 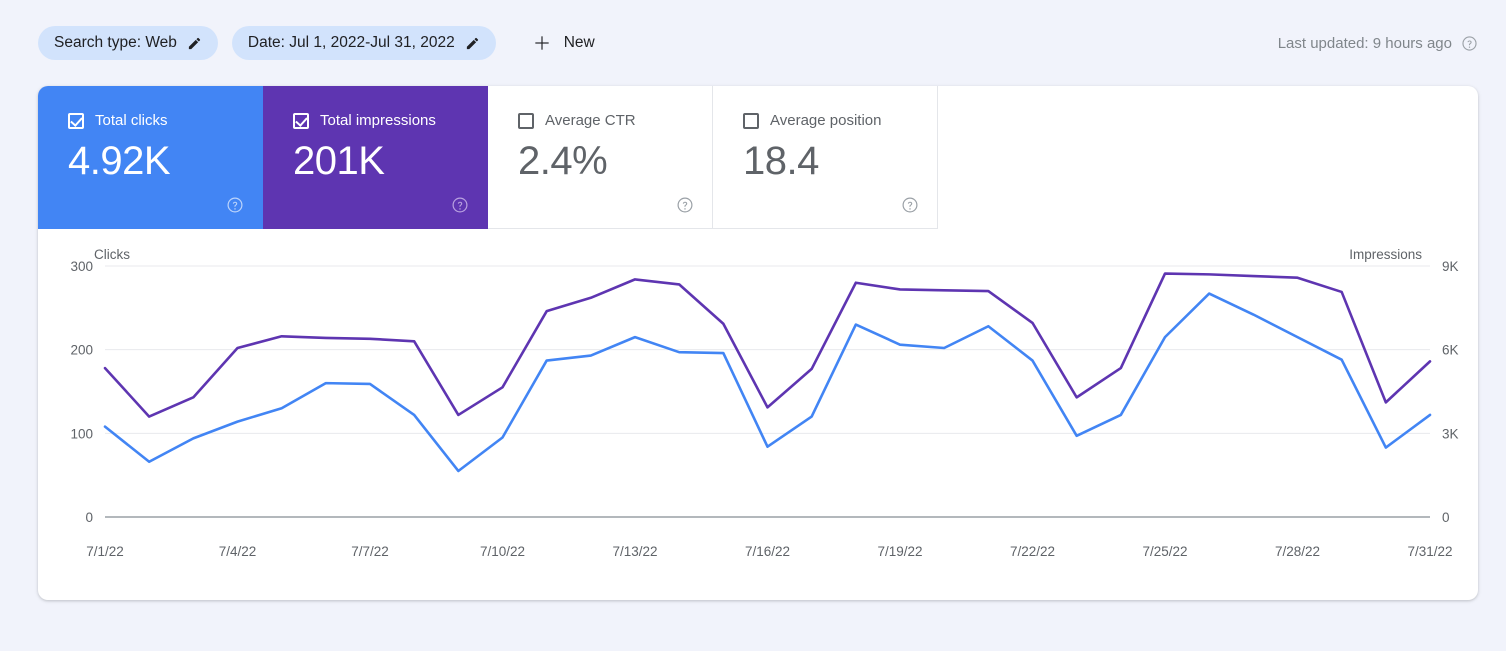 I want to click on plus-icon, so click(x=542, y=43).